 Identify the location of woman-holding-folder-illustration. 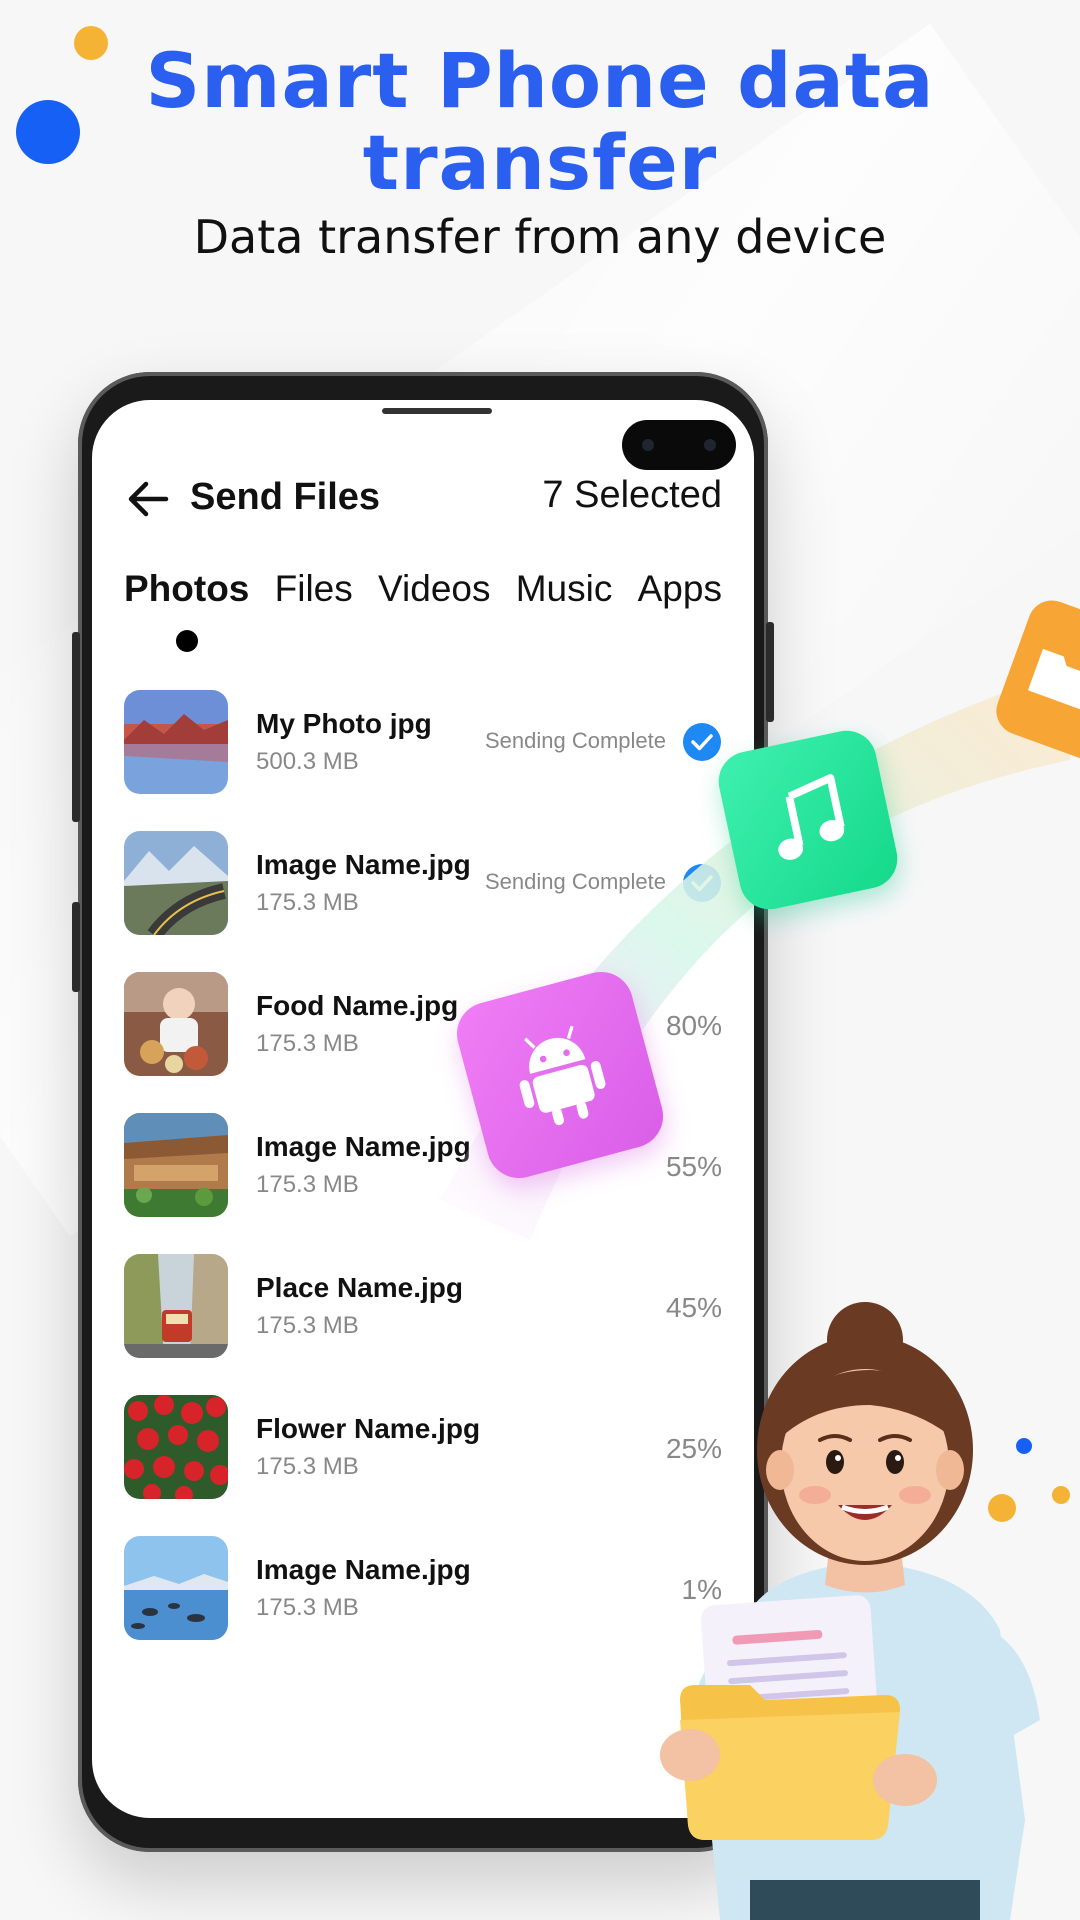
(850, 1611).